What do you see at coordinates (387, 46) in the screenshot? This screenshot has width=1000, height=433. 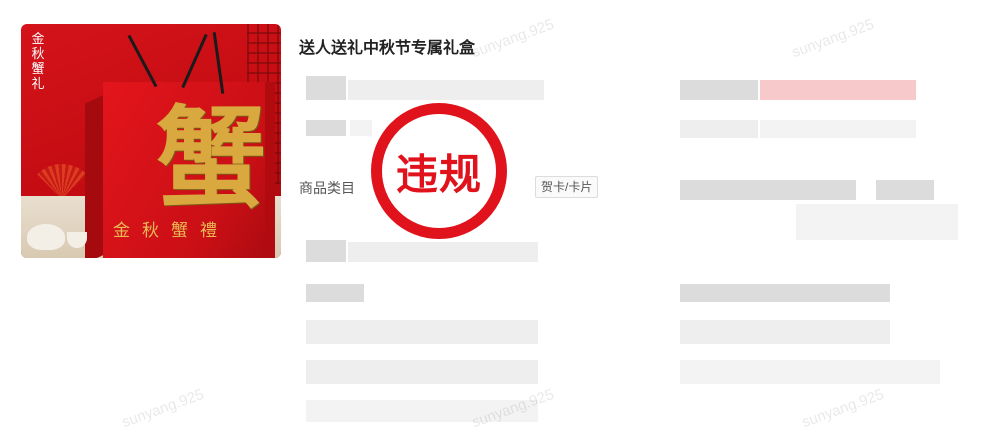 I see `product-title: 送人送礼中秋节专属礼盒` at bounding box center [387, 46].